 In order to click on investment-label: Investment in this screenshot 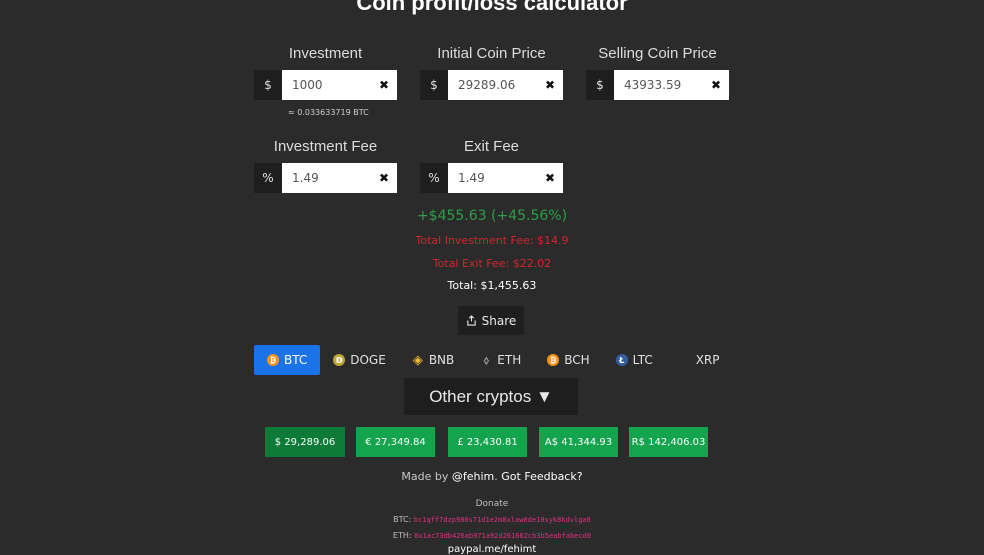, I will do `click(325, 53)`.